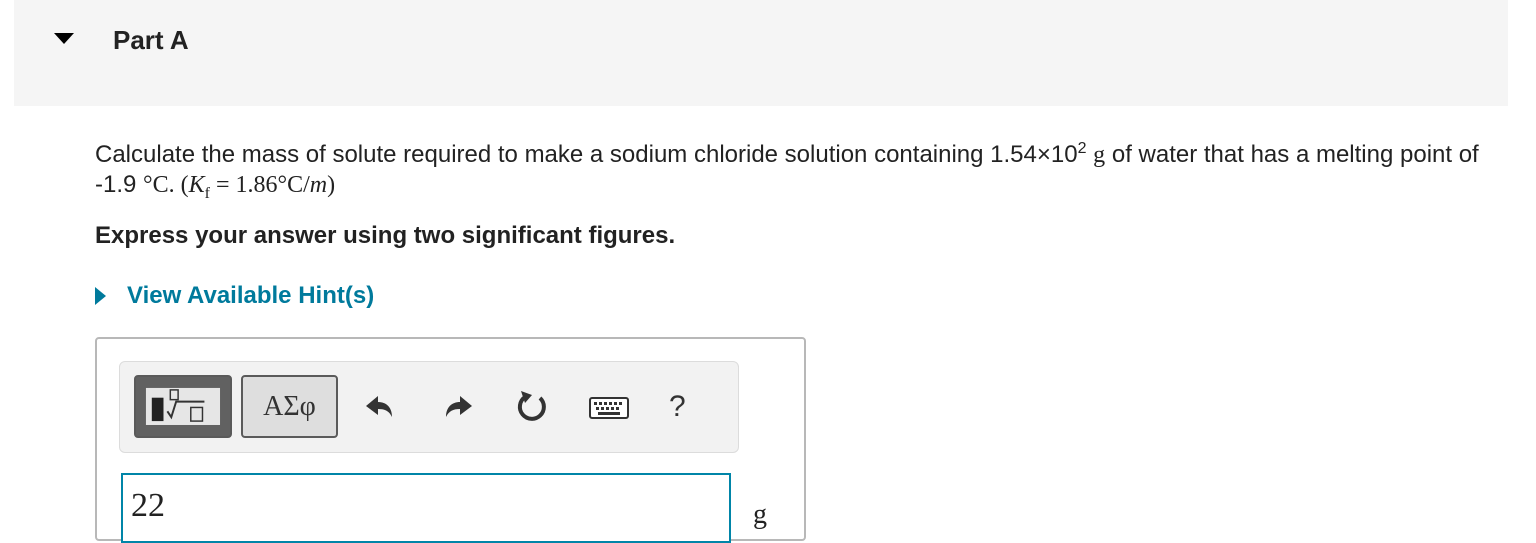 The width and height of the screenshot is (1536, 543). I want to click on templates-button, so click(183, 406).